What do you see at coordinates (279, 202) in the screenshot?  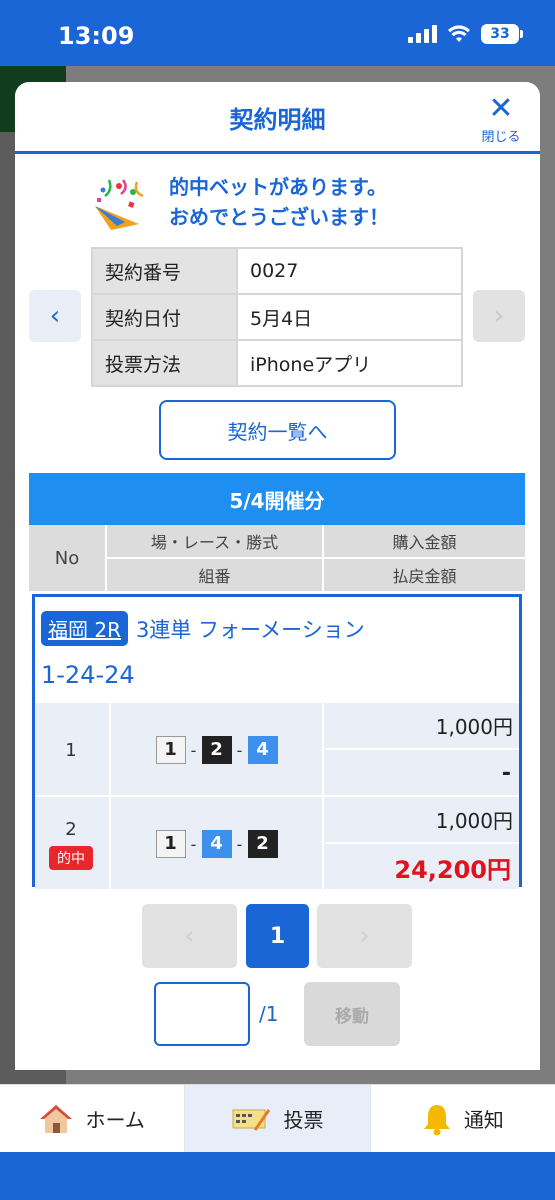 I see `congrats-text: 的中ベットがあります。 おめでとうございます！` at bounding box center [279, 202].